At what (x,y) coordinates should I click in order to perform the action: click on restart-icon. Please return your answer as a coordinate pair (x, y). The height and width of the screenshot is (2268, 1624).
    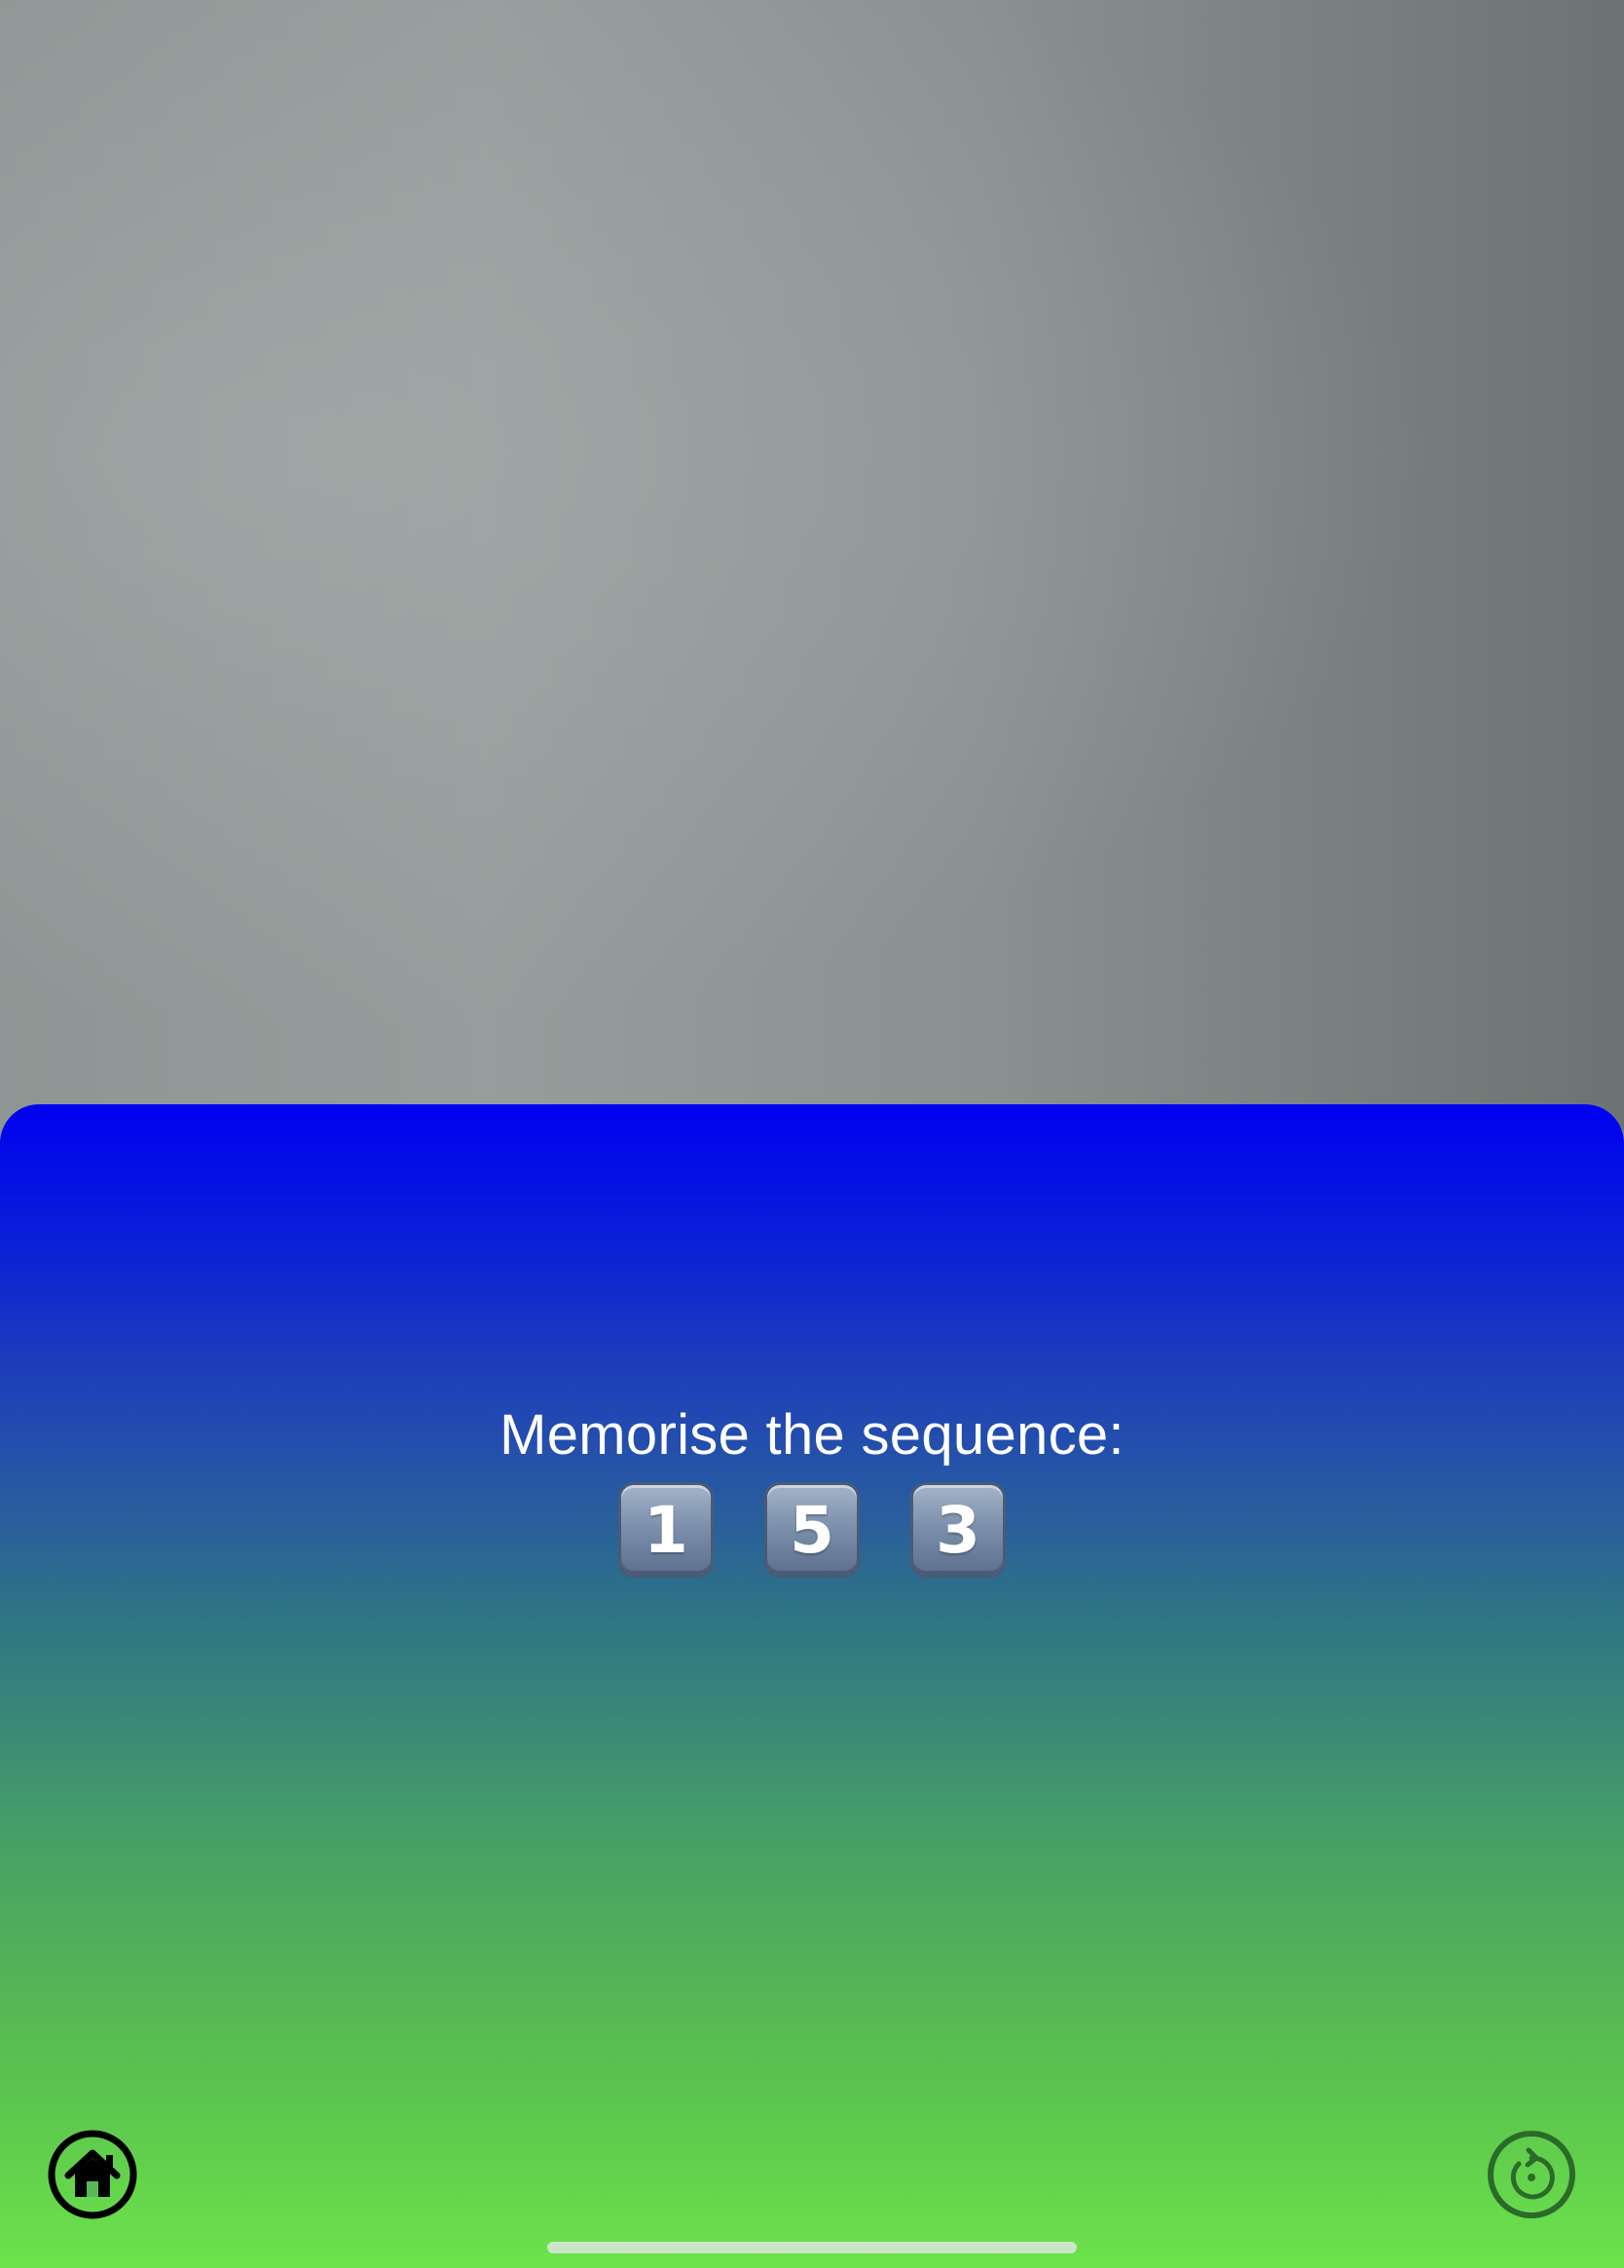
    Looking at the image, I should click on (1531, 2174).